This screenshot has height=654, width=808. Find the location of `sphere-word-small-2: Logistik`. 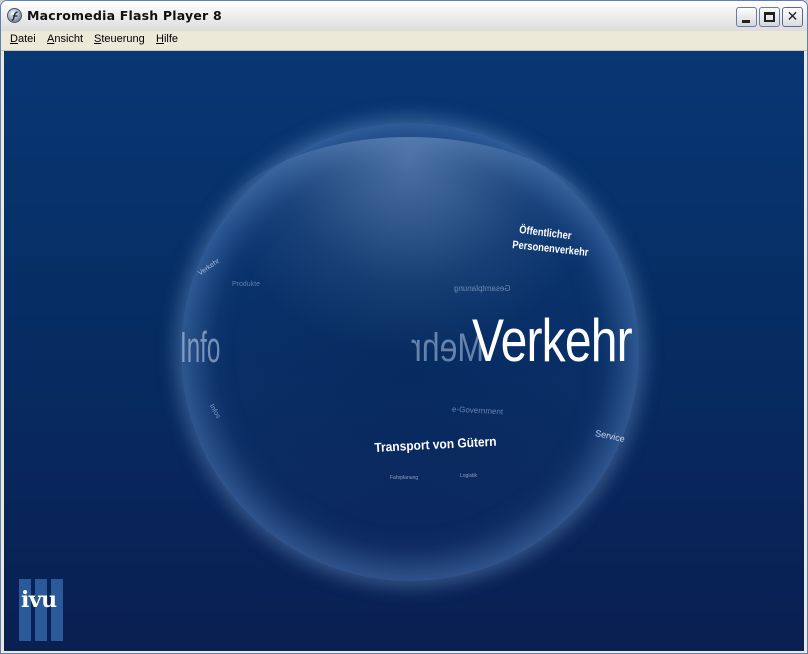

sphere-word-small-2: Logistik is located at coordinates (468, 476).